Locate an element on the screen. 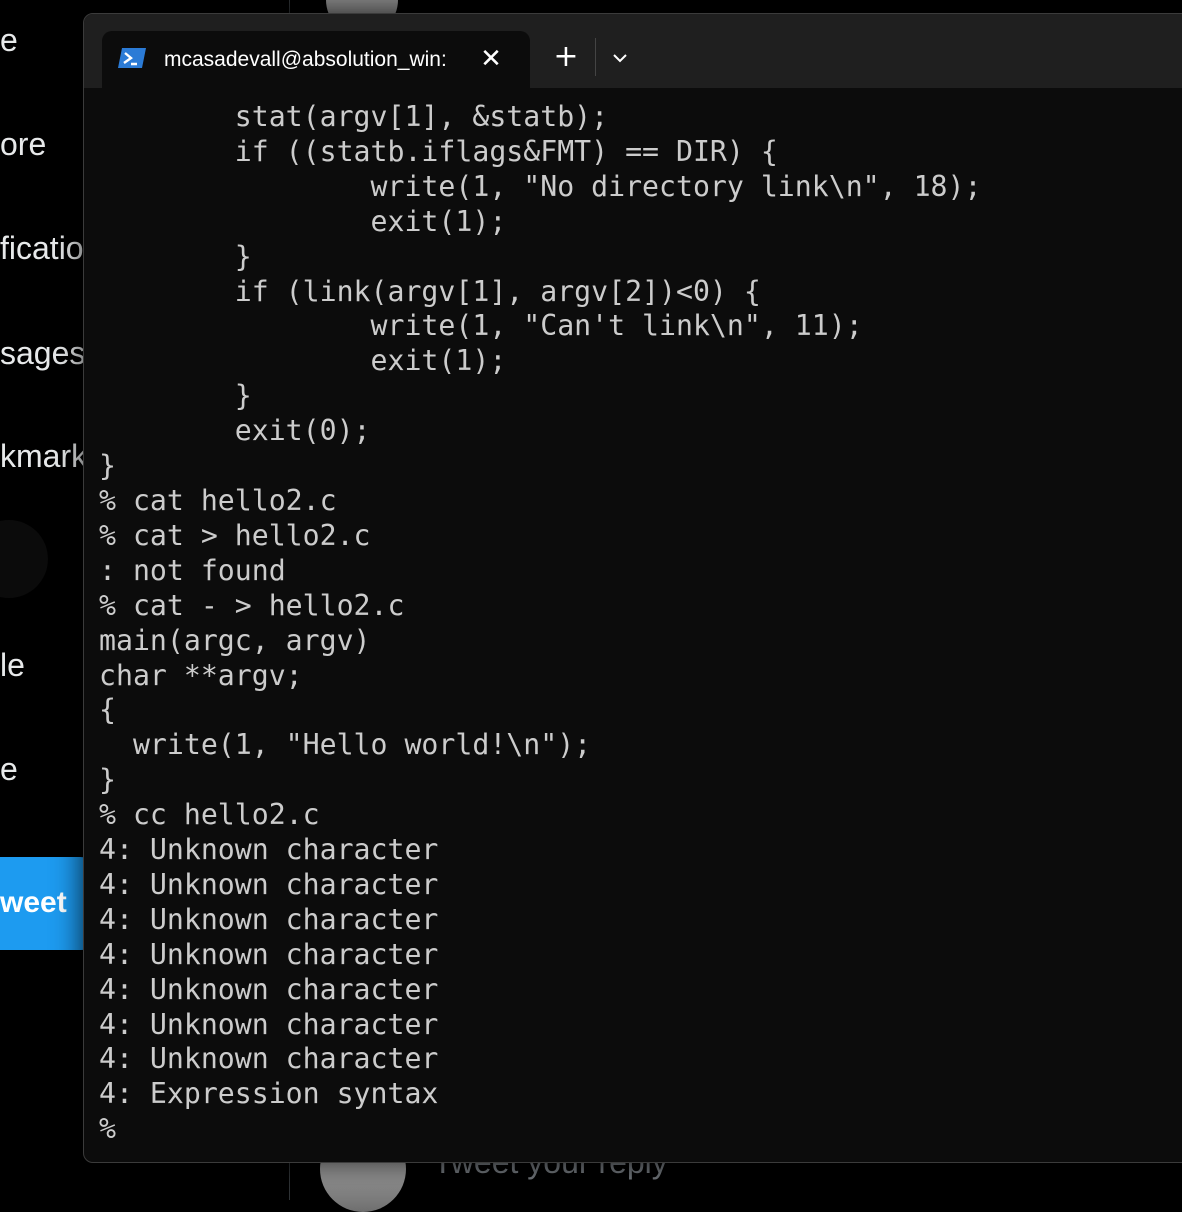 This screenshot has height=1212, width=1182. terminal-line: exit(0); is located at coordinates (235, 431).